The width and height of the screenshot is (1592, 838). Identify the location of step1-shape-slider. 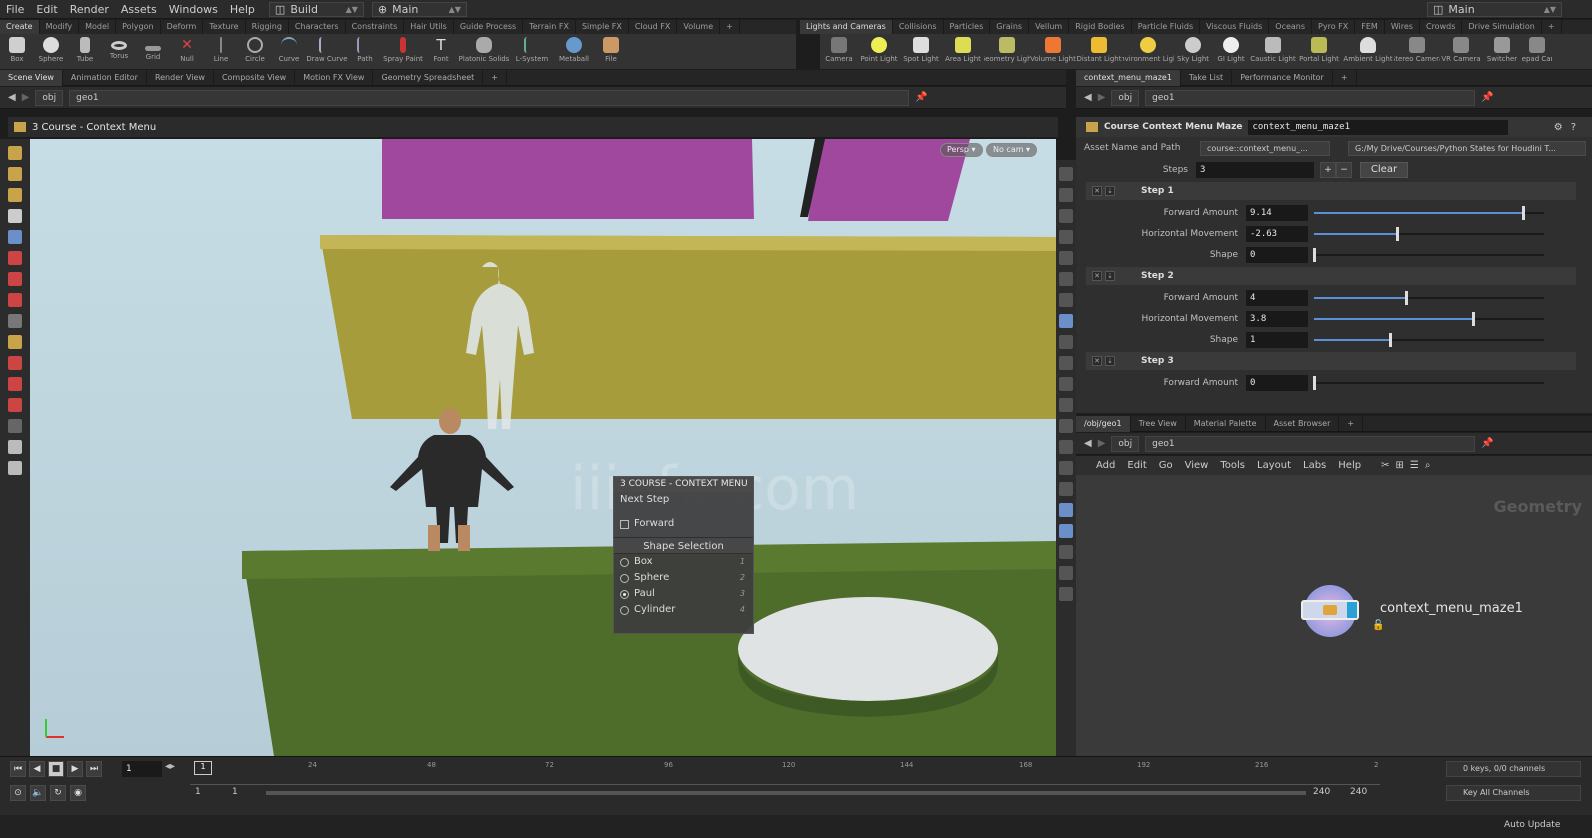
(1428, 255).